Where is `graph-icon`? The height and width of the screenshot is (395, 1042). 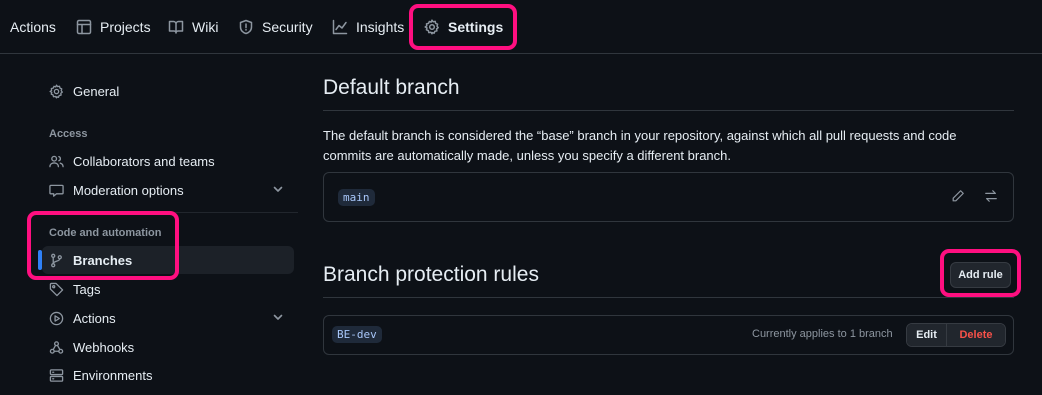
graph-icon is located at coordinates (340, 27).